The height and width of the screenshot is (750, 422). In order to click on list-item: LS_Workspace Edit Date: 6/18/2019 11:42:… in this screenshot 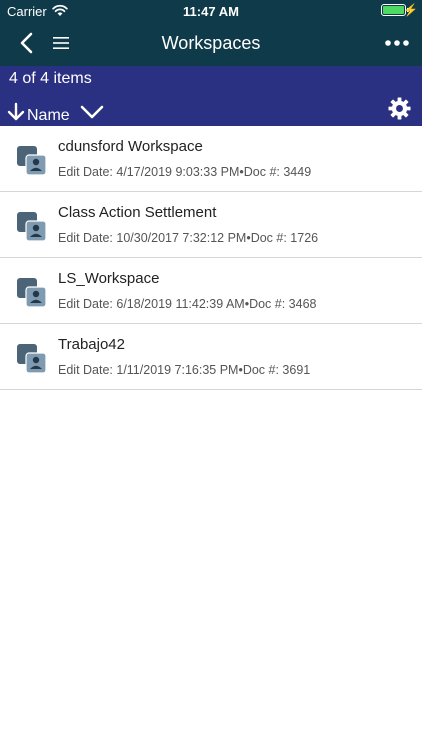, I will do `click(211, 291)`.